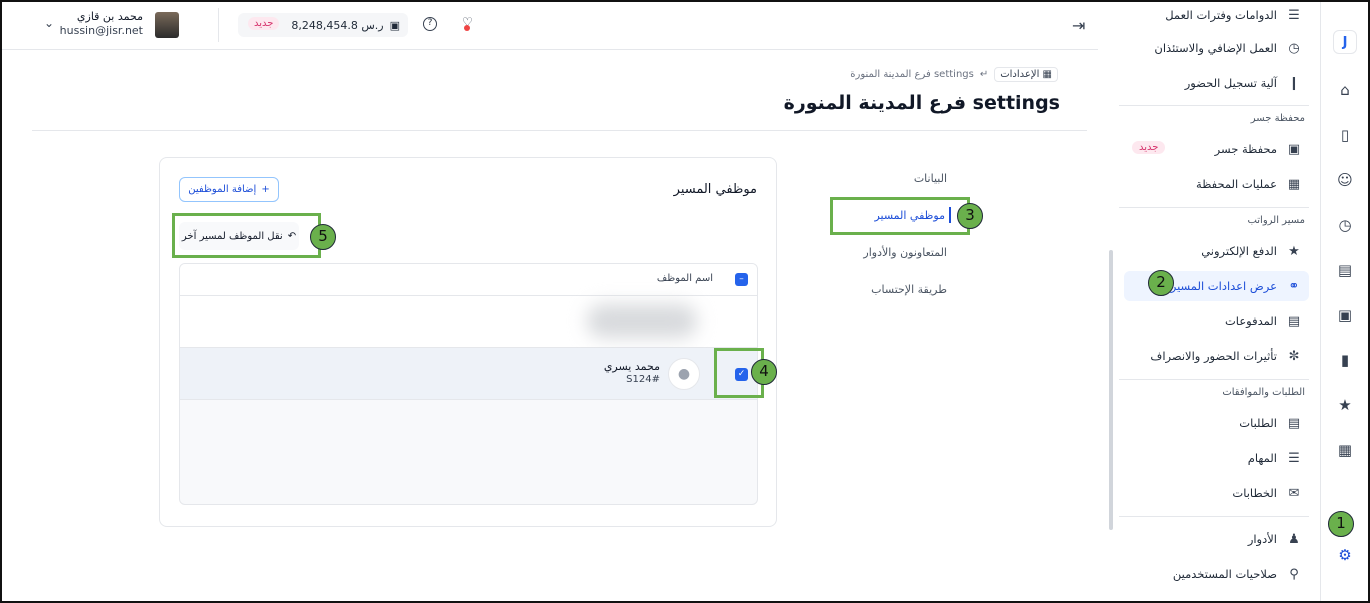 Image resolution: width=1370 pixels, height=603 pixels. Describe the element at coordinates (882, 252) in the screenshot. I see `nav-collaborators: المتعاونون والأدوار` at that location.